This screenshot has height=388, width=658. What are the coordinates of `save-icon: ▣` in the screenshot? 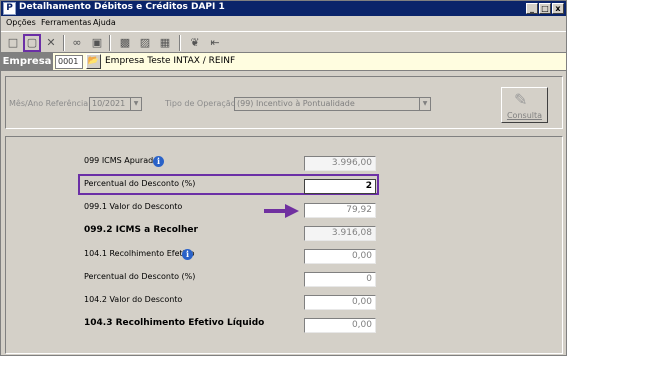 It's located at (97, 43).